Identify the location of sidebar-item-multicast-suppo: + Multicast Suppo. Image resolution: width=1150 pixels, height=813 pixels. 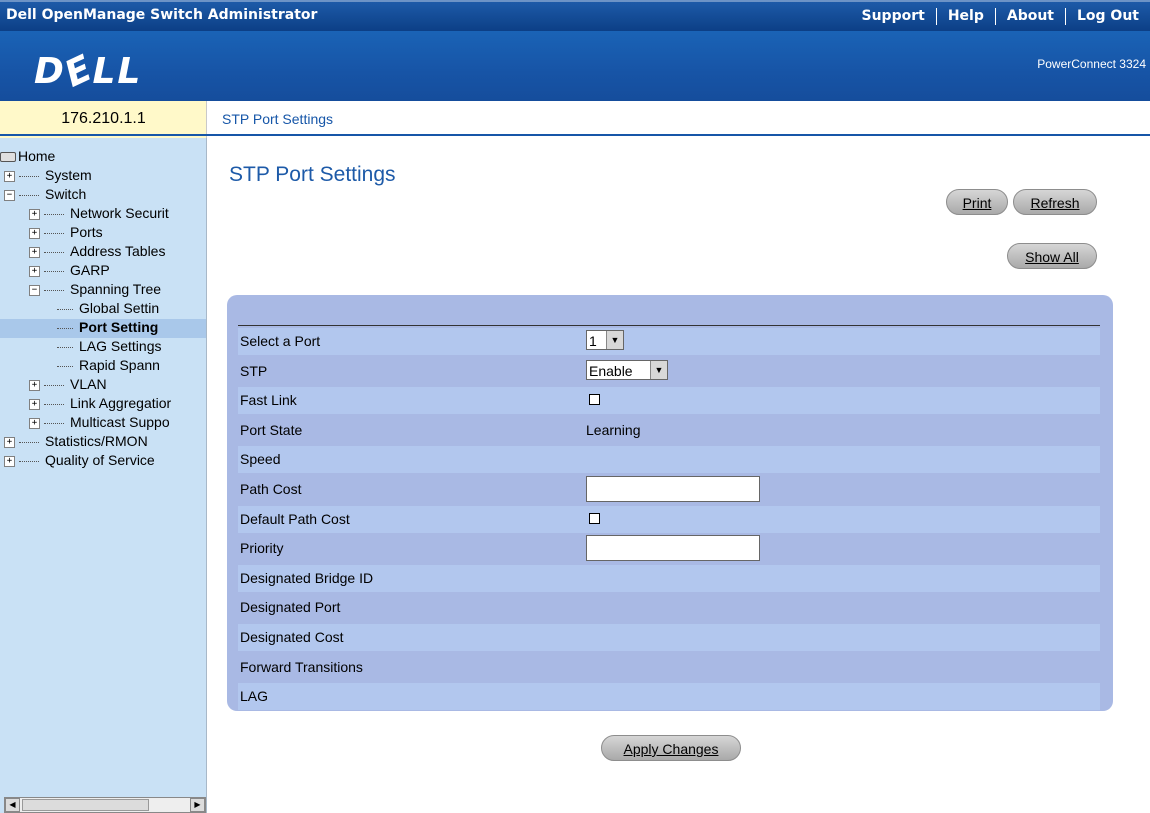
(85, 423).